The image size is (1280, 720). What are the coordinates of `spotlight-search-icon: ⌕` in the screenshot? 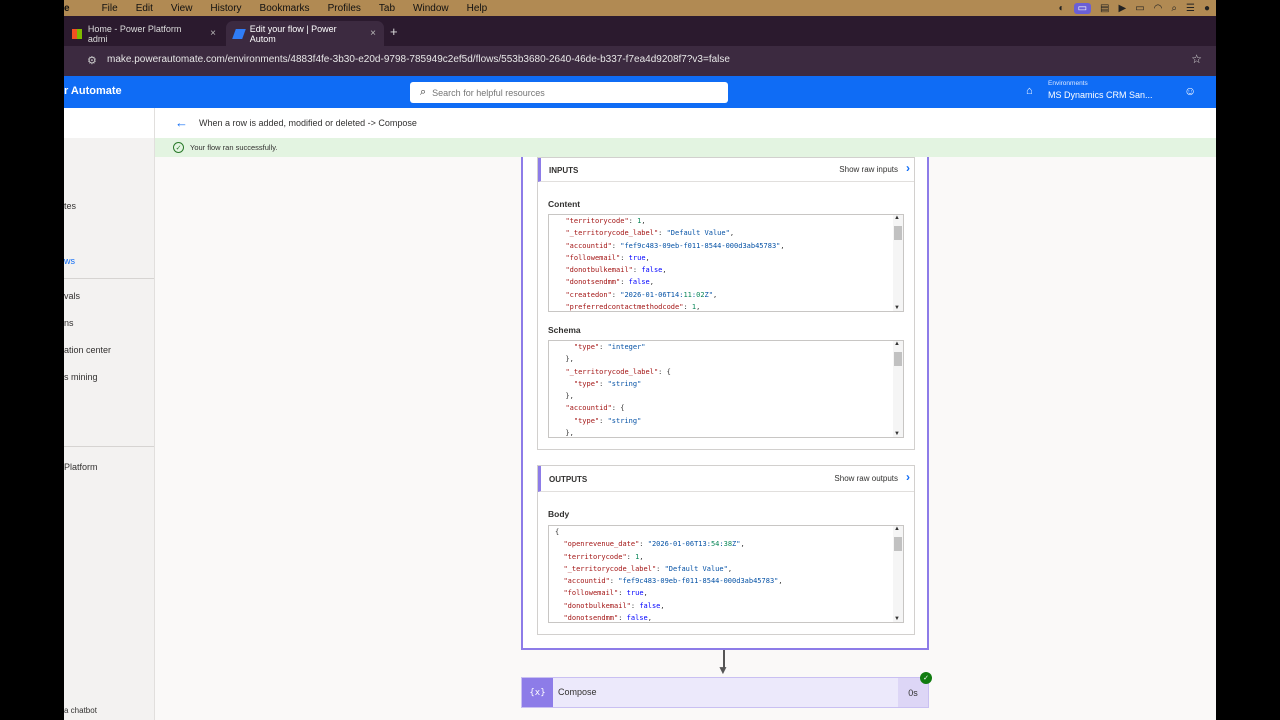 It's located at (1174, 8).